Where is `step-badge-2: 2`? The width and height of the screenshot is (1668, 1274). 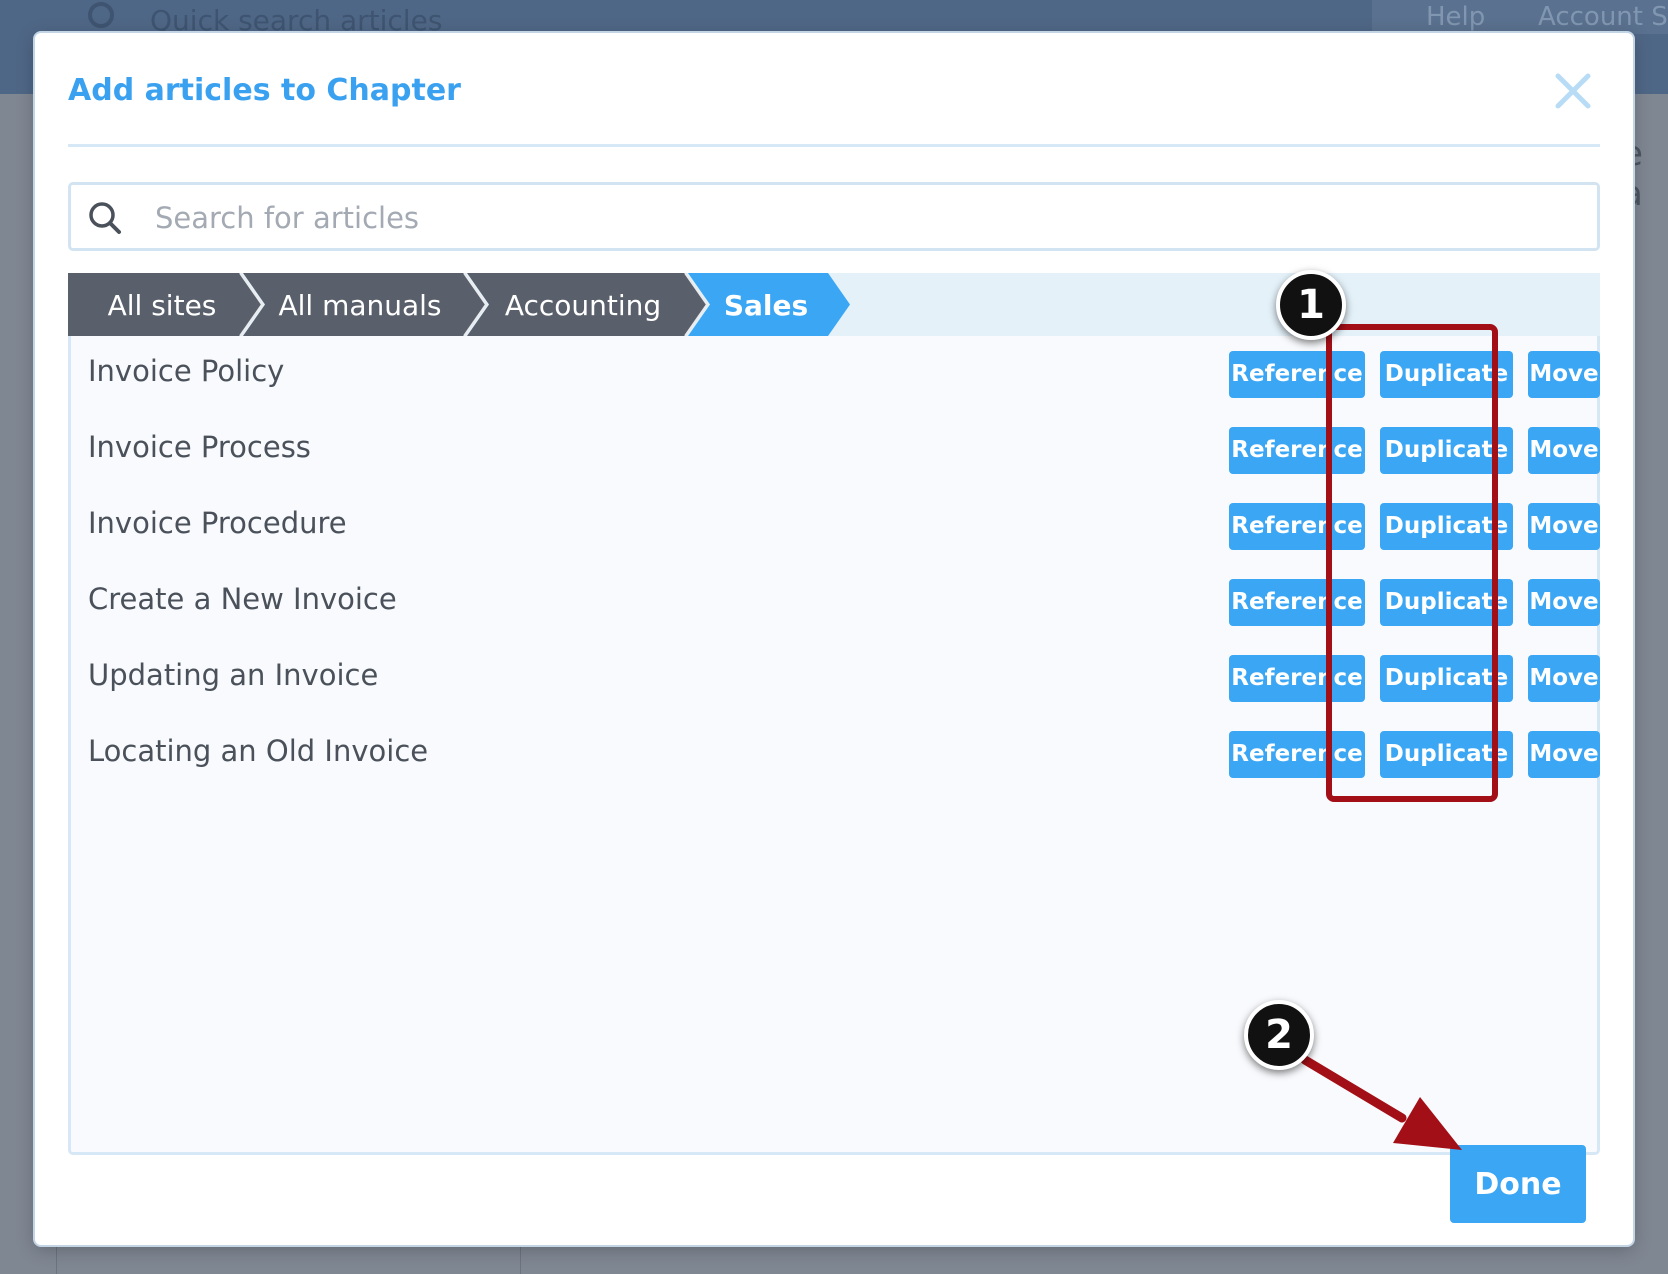 step-badge-2: 2 is located at coordinates (1279, 1035).